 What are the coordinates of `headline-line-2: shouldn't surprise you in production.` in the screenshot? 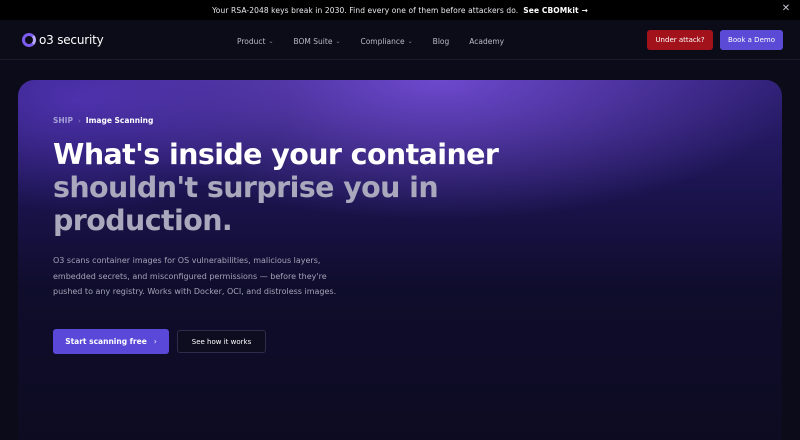 It's located at (246, 204).